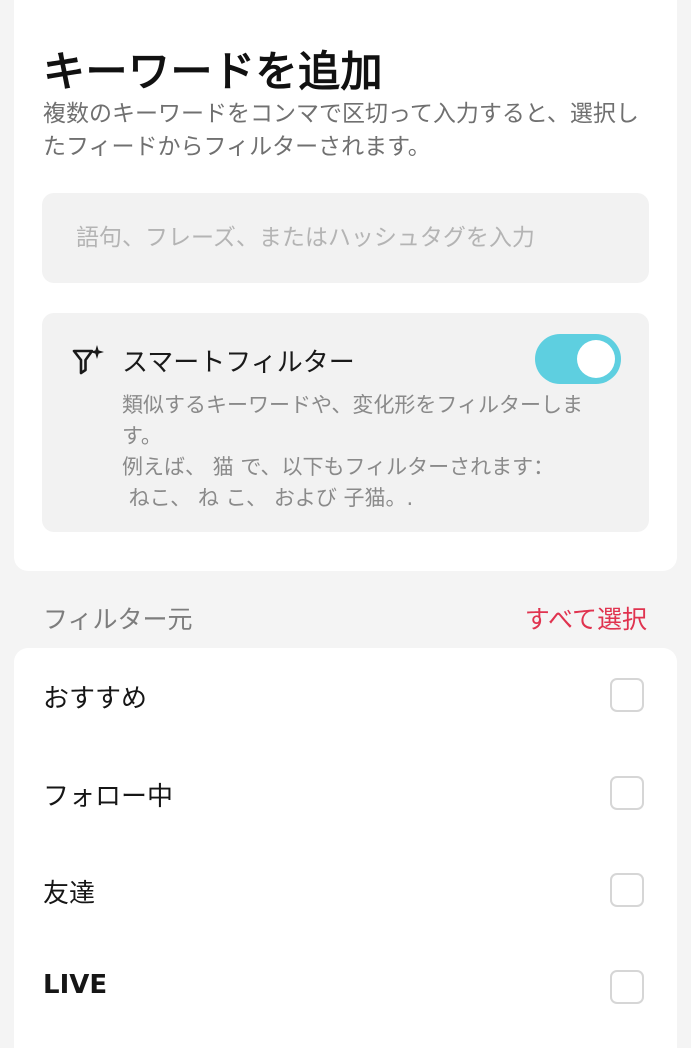 This screenshot has height=1048, width=691. What do you see at coordinates (88, 360) in the screenshot?
I see `smart-filter-icon` at bounding box center [88, 360].